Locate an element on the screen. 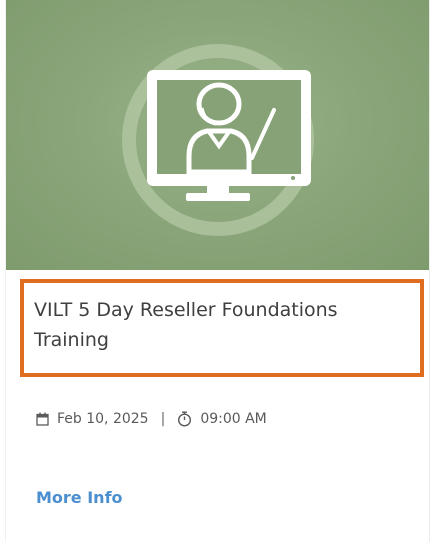 Image resolution: width=440 pixels, height=542 pixels. stopwatch-icon is located at coordinates (184, 419).